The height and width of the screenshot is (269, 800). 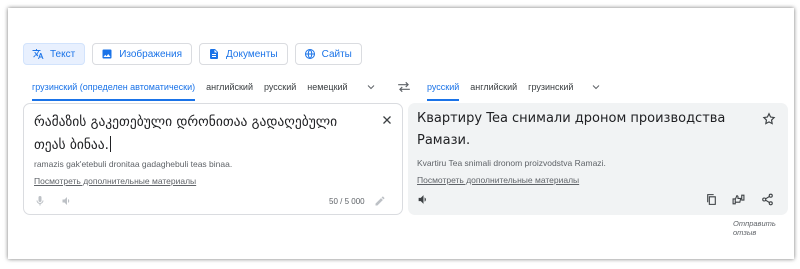 I want to click on document-icon, so click(x=214, y=54).